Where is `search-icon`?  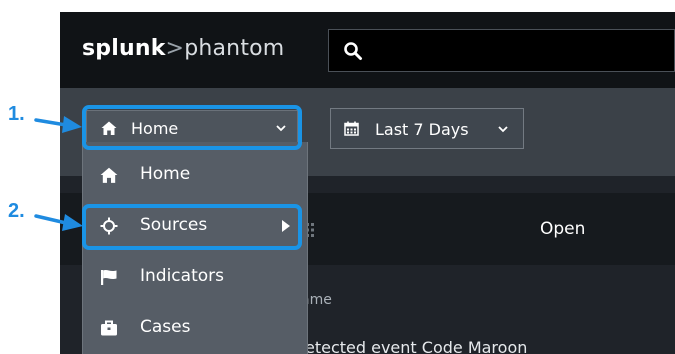
search-icon is located at coordinates (353, 51).